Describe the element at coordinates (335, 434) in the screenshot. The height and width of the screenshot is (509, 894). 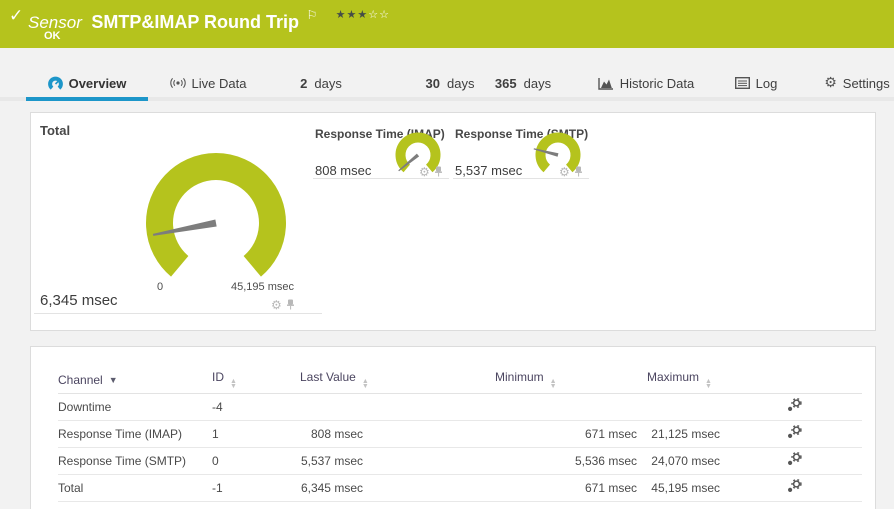
I see `cell-last-value: 808 msec` at that location.